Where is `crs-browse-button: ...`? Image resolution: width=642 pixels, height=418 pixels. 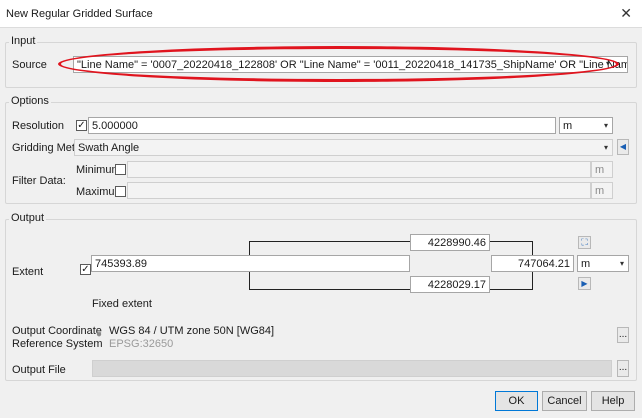
crs-browse-button: ... is located at coordinates (623, 335).